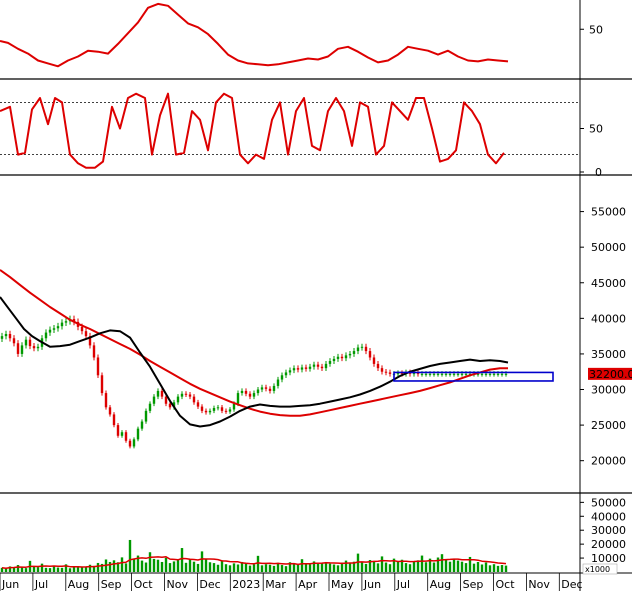  What do you see at coordinates (41, 584) in the screenshot?
I see `x-tick-label-1: Jul` at bounding box center [41, 584].